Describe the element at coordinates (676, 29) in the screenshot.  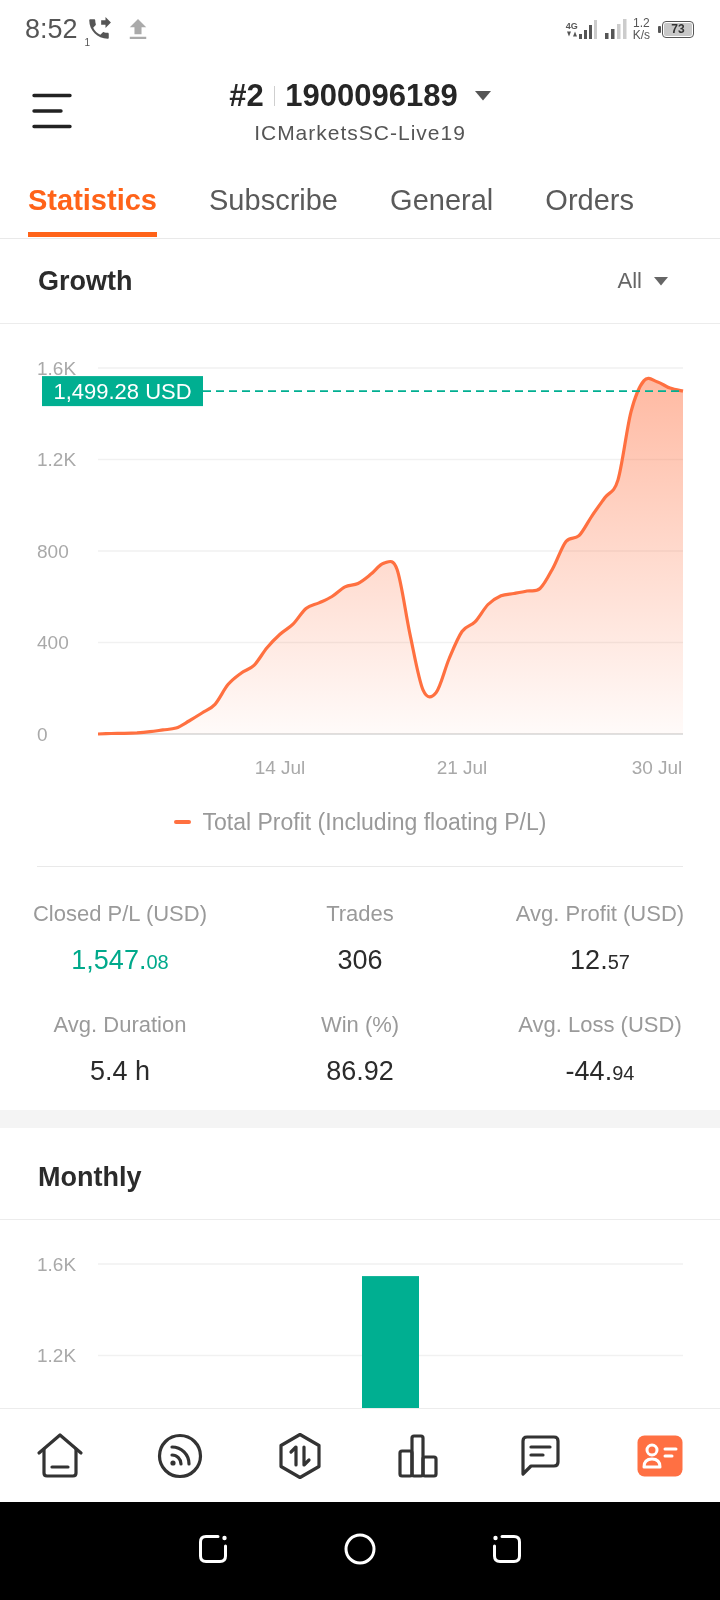
I see `battery-indicator: 73` at that location.